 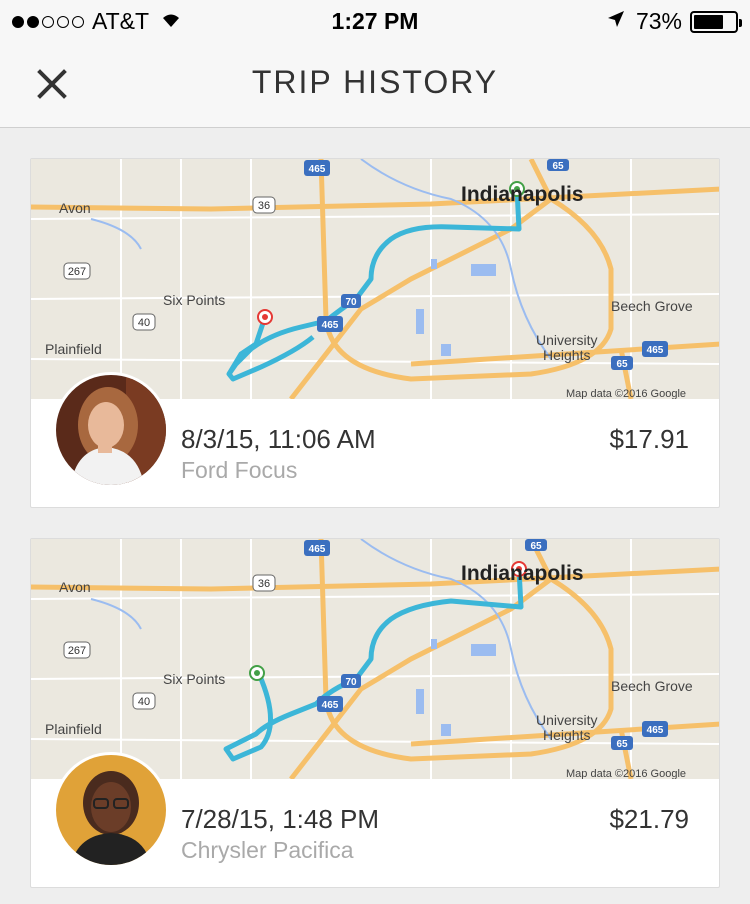 I want to click on trip-date: 8/3/15, 11:06 AM, so click(x=278, y=439).